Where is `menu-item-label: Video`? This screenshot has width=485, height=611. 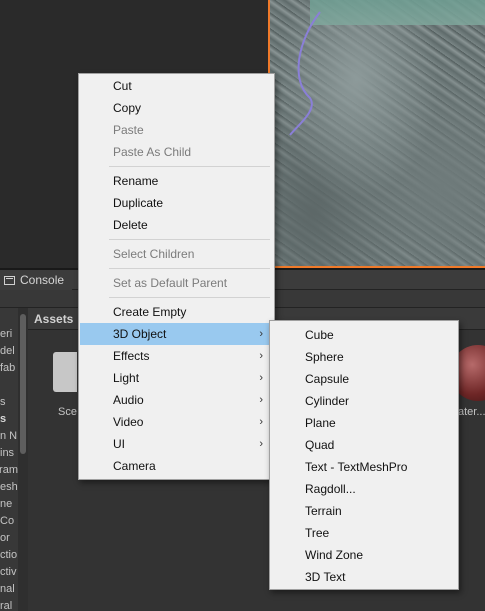 menu-item-label: Video is located at coordinates (128, 422).